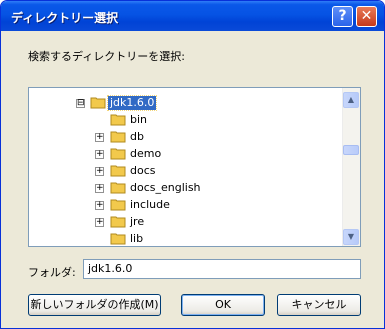 This screenshot has width=385, height=329. What do you see at coordinates (137, 136) in the screenshot?
I see `tree-item-label: db` at bounding box center [137, 136].